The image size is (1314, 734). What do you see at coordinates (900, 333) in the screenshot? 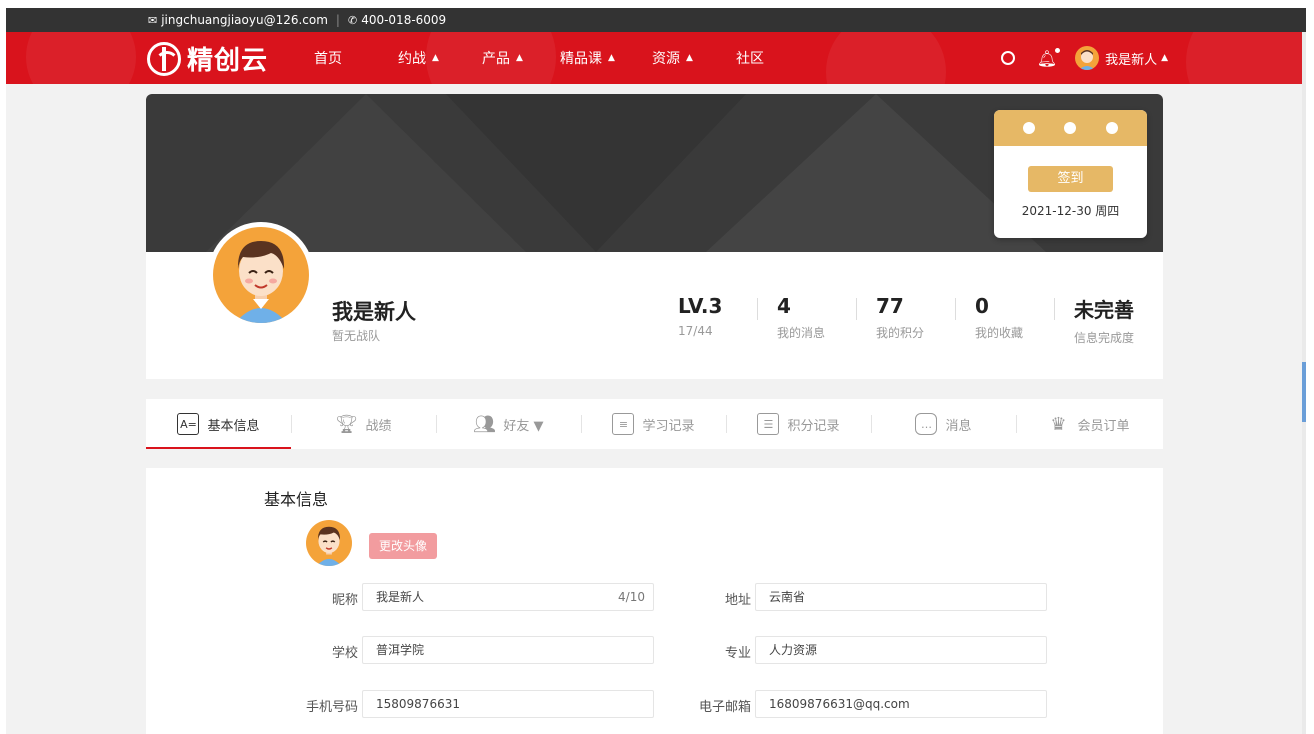
I see `stat-label: 我的积分` at bounding box center [900, 333].